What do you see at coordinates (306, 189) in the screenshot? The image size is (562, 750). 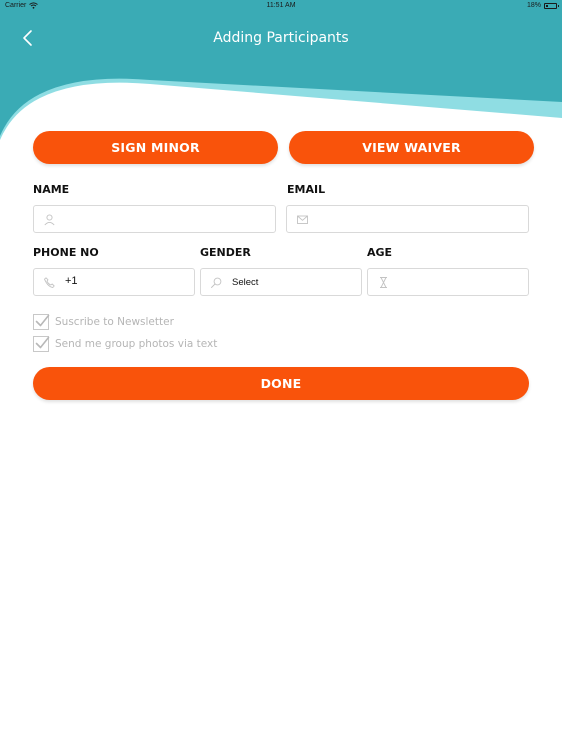 I see `email-label: EMAIL` at bounding box center [306, 189].